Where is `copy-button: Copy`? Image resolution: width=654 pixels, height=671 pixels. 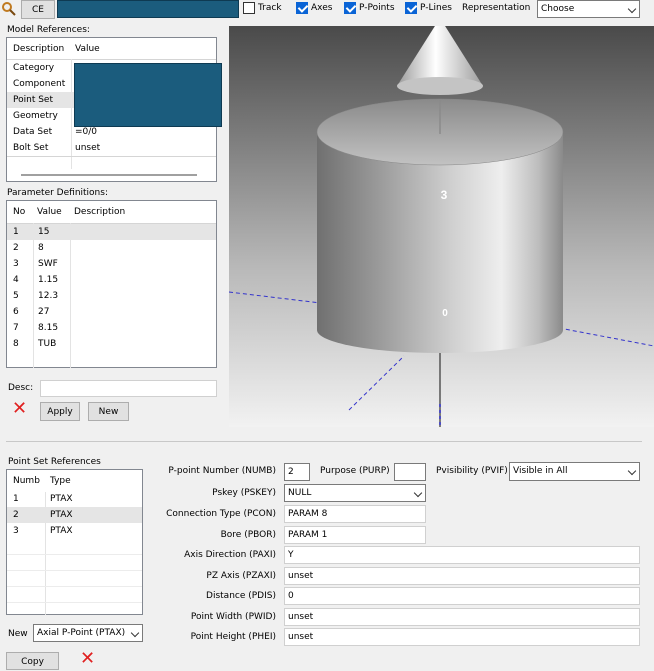
copy-button: Copy is located at coordinates (32, 661).